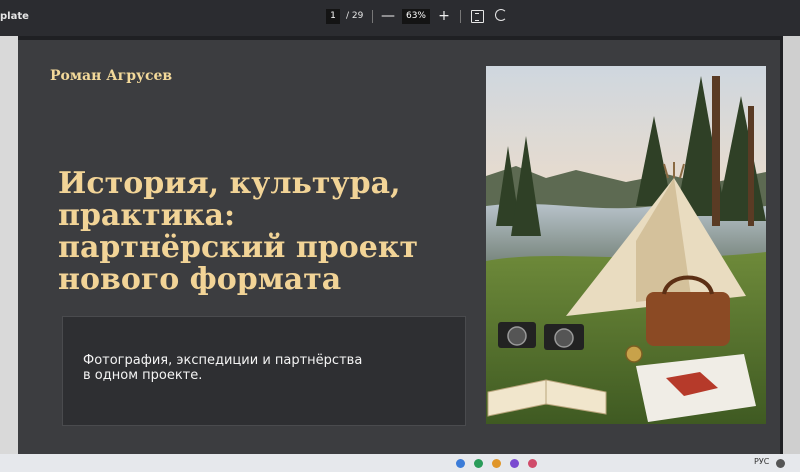 The width and height of the screenshot is (800, 472). I want to click on slide-title-line: партнёрский проект, so click(238, 247).